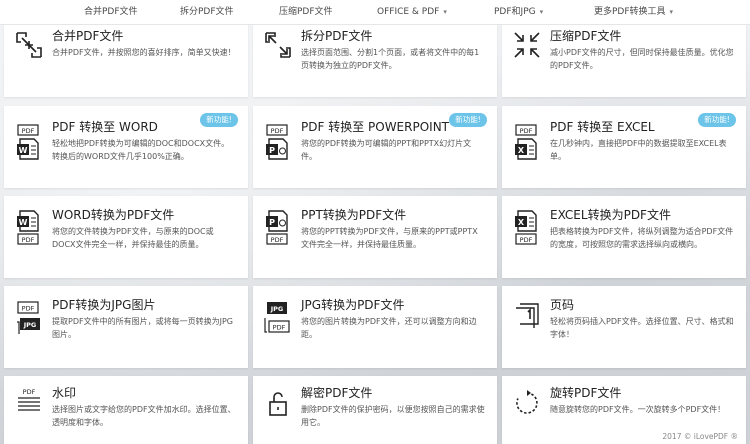 This screenshot has height=444, width=750. I want to click on pdf-to-jpg-icon: PDF JPG, so click(28, 317).